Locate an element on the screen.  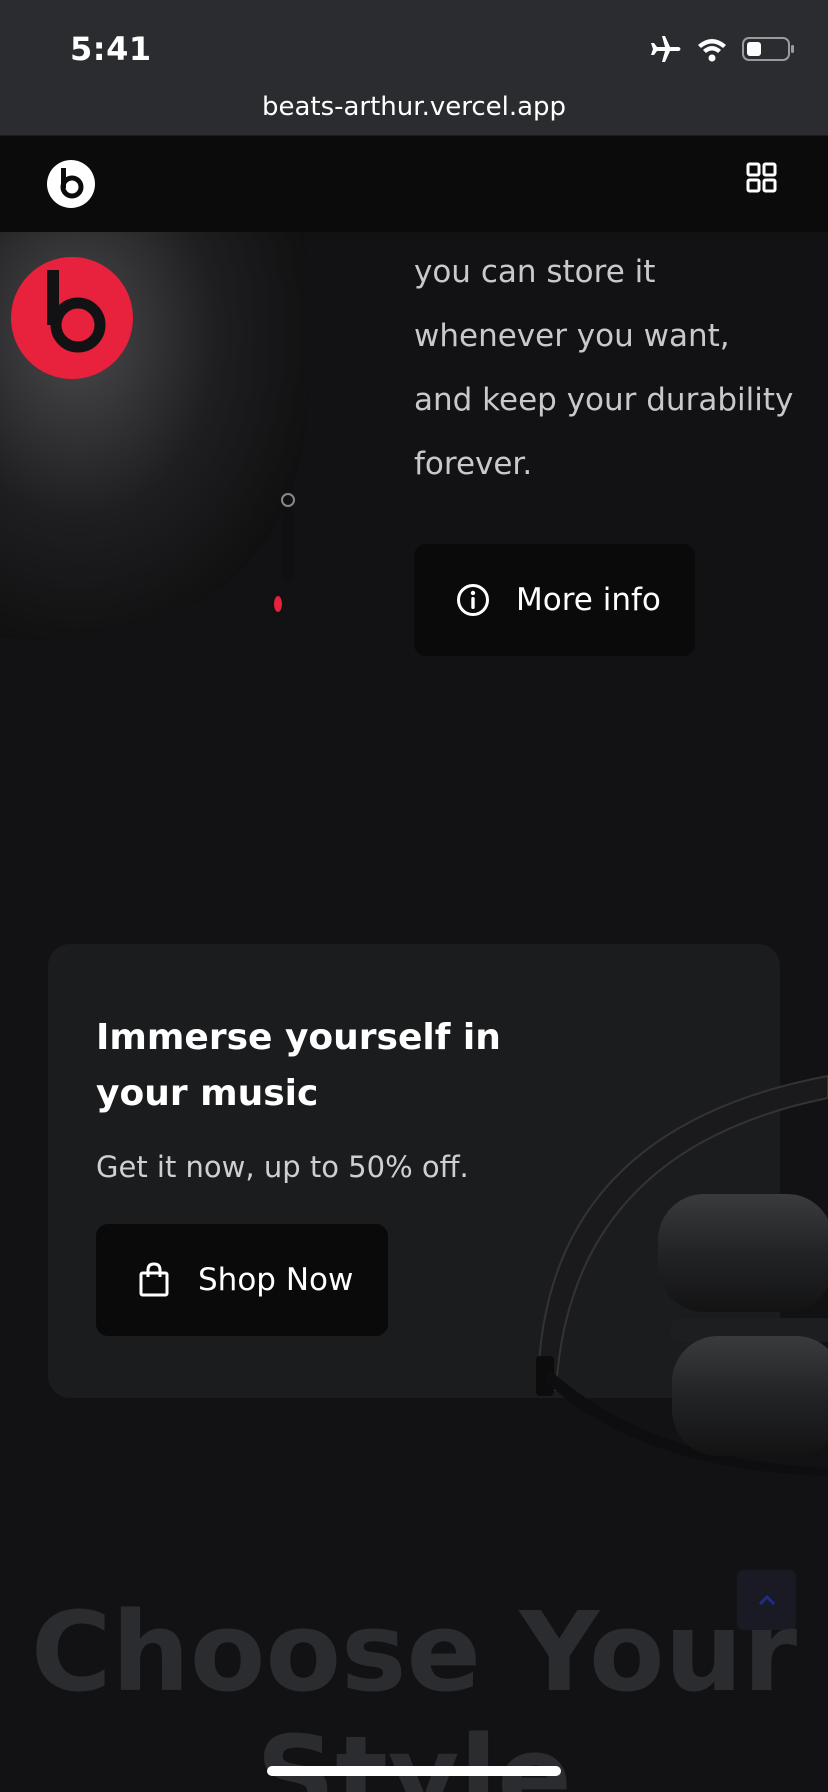
status-time: 5:41 is located at coordinates (111, 49).